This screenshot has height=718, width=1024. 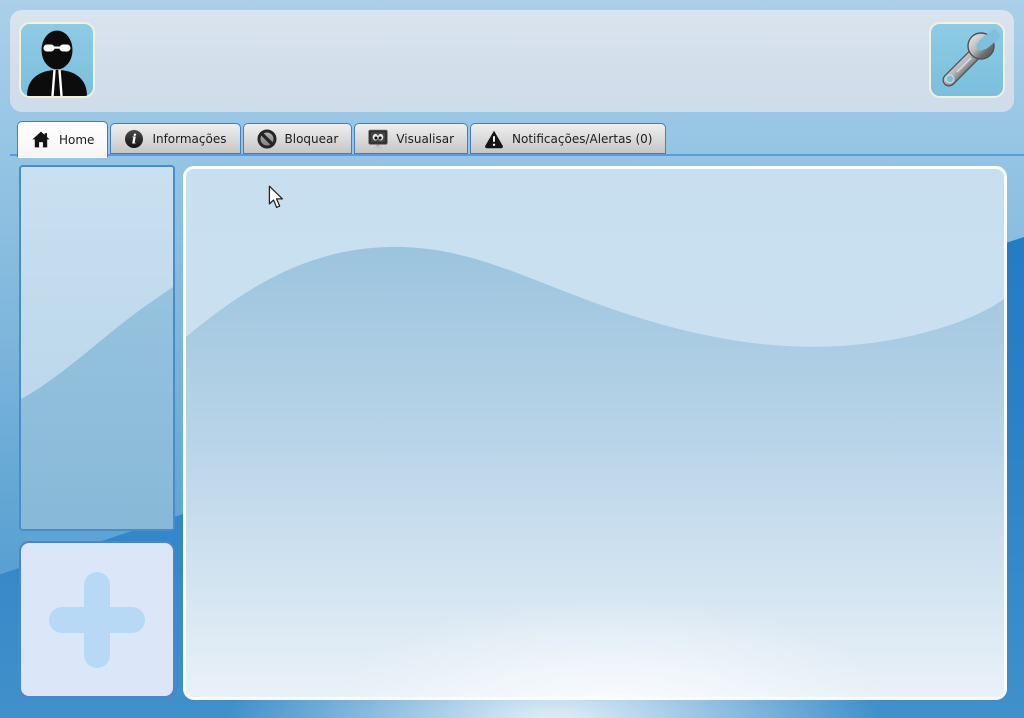 I want to click on user-avatar-button, so click(x=57, y=60).